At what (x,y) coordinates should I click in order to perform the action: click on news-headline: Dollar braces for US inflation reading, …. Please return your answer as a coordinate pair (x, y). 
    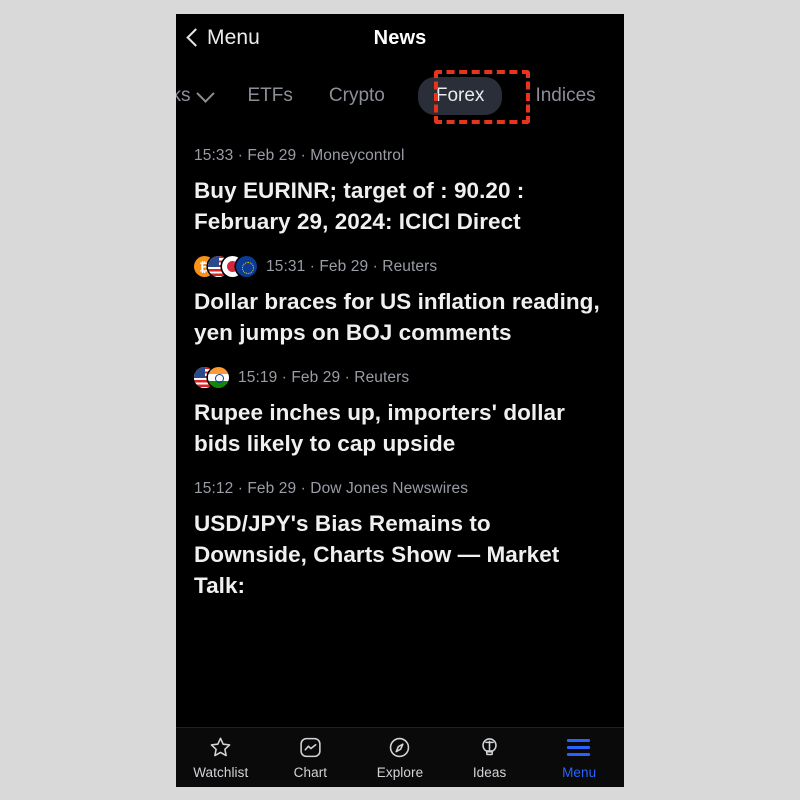
    Looking at the image, I should click on (400, 317).